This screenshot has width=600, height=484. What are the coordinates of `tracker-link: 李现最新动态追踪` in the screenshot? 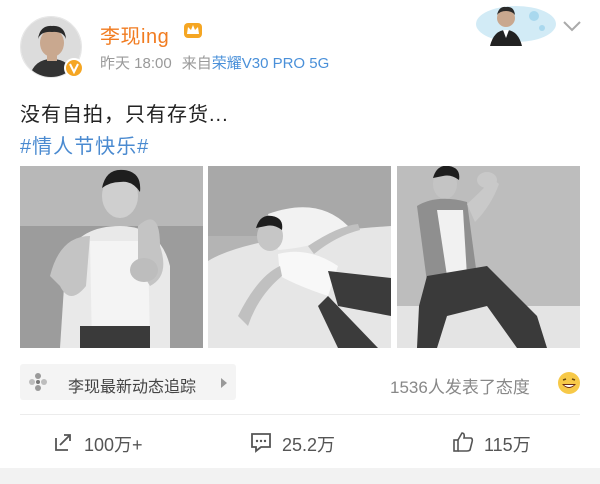 It's located at (128, 382).